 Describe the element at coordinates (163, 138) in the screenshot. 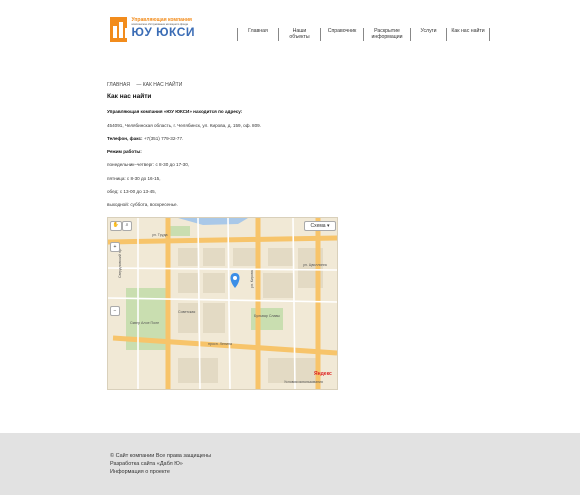

I see `phone-value: +7(351) 779-32-77.` at that location.